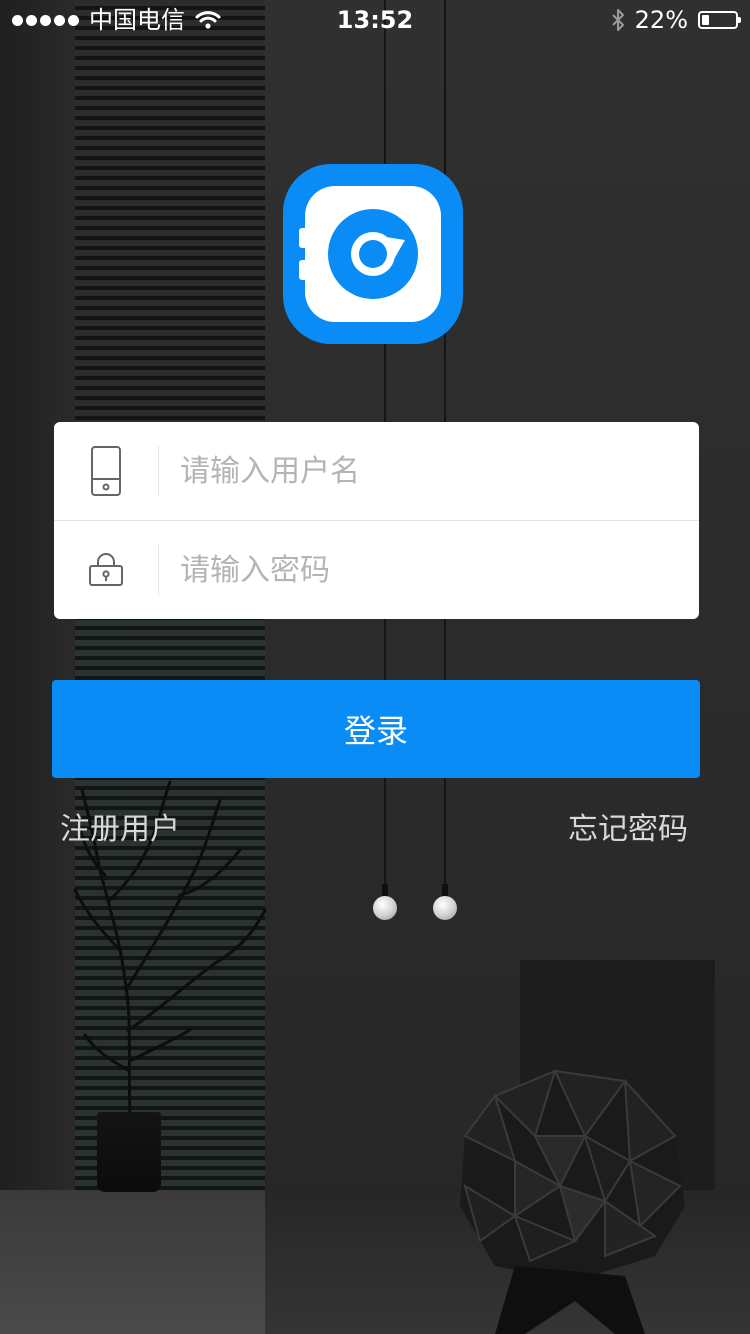  I want to click on password-row, so click(376, 570).